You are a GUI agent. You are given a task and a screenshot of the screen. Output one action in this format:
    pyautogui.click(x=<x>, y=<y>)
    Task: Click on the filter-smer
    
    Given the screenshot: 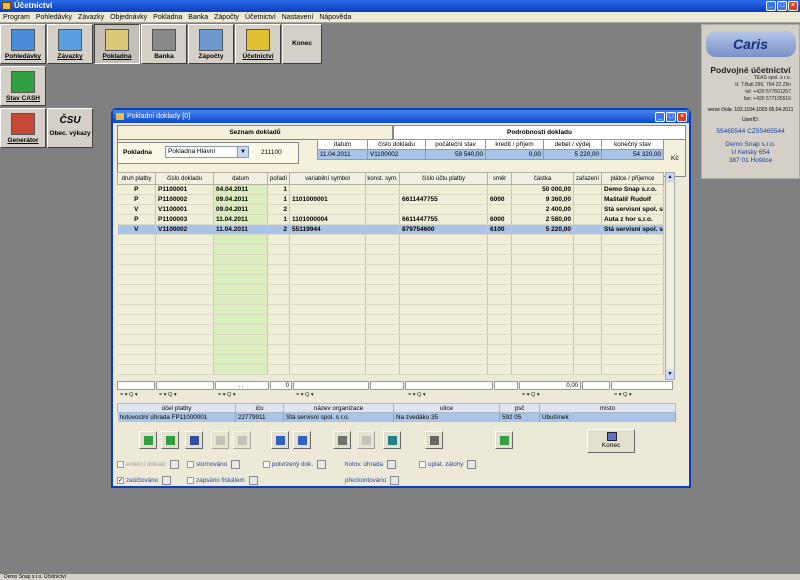 What is the action you would take?
    pyautogui.click(x=506, y=385)
    